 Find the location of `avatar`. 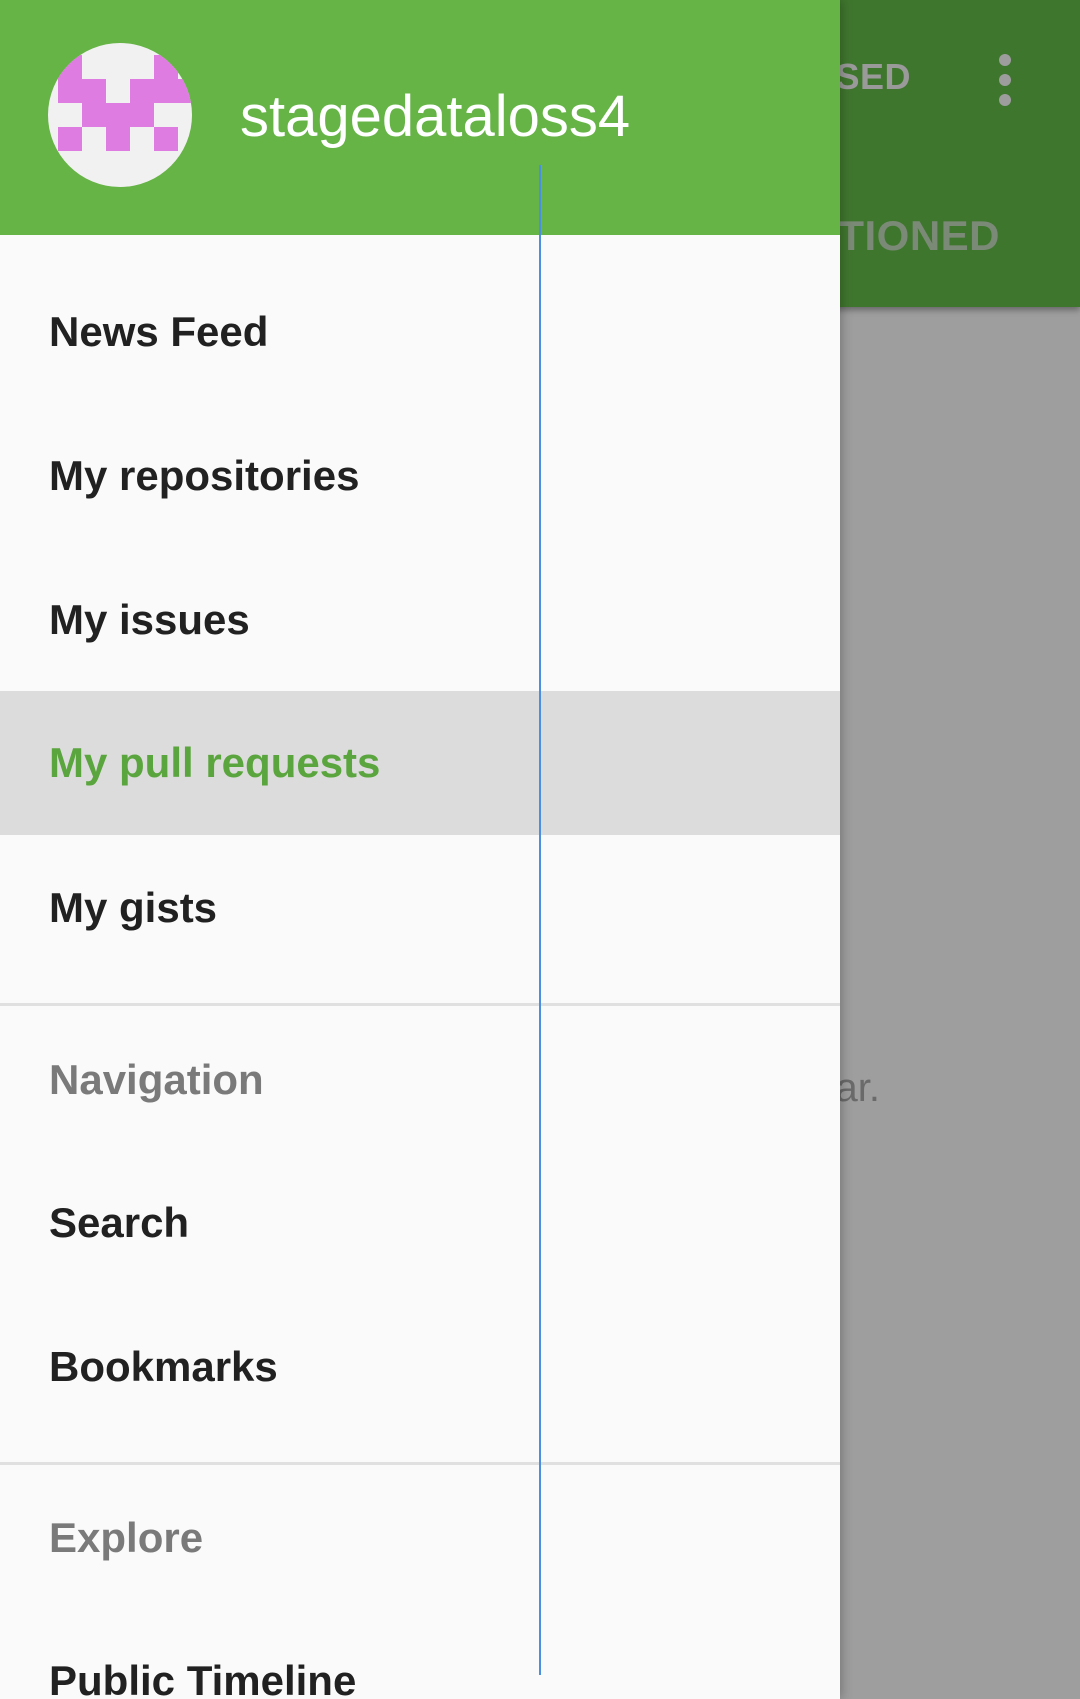

avatar is located at coordinates (120, 115).